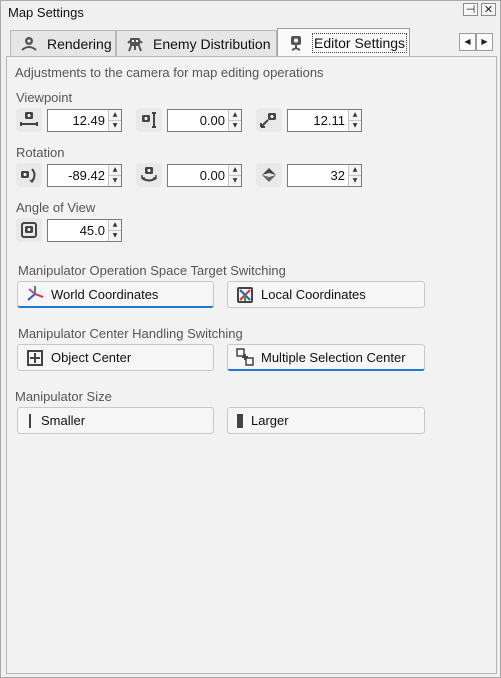 The height and width of the screenshot is (678, 501). I want to click on tab-scroll-buttons: ◀ ▶, so click(476, 42).